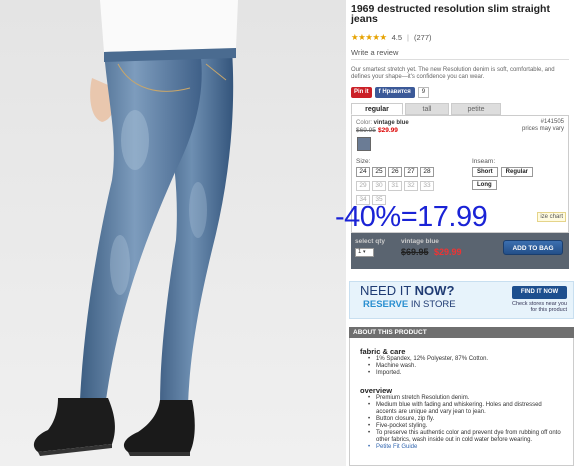 Image resolution: width=574 pixels, height=466 pixels. What do you see at coordinates (552, 122) in the screenshot?
I see `style-id: #141505` at bounding box center [552, 122].